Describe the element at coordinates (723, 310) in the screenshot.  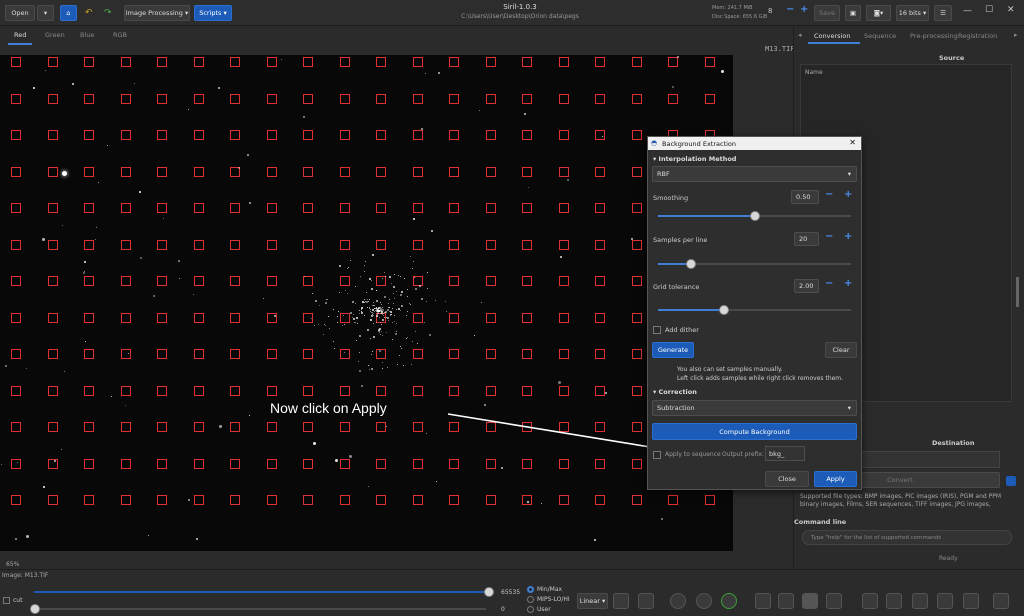
I see `grid-slider-knob` at that location.